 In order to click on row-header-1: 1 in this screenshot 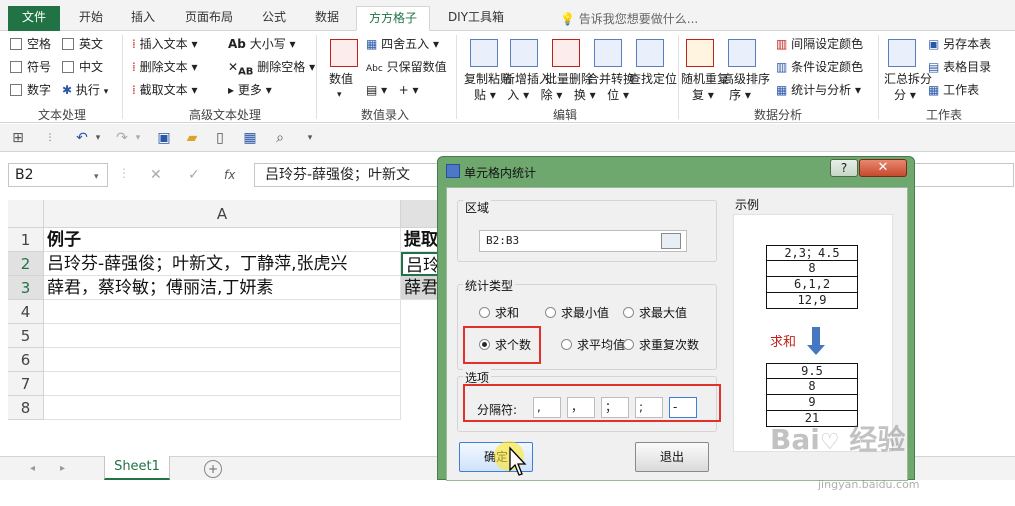, I will do `click(26, 240)`.